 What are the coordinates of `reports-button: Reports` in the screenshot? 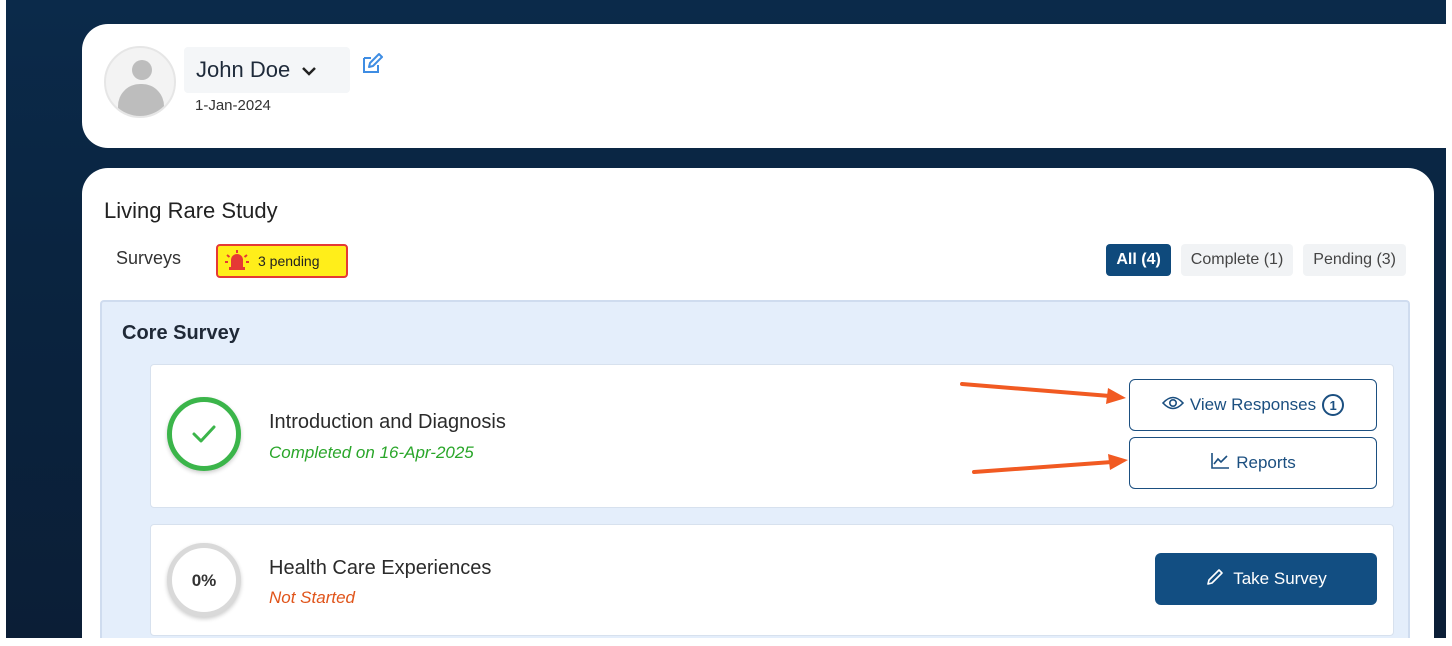 It's located at (1253, 463).